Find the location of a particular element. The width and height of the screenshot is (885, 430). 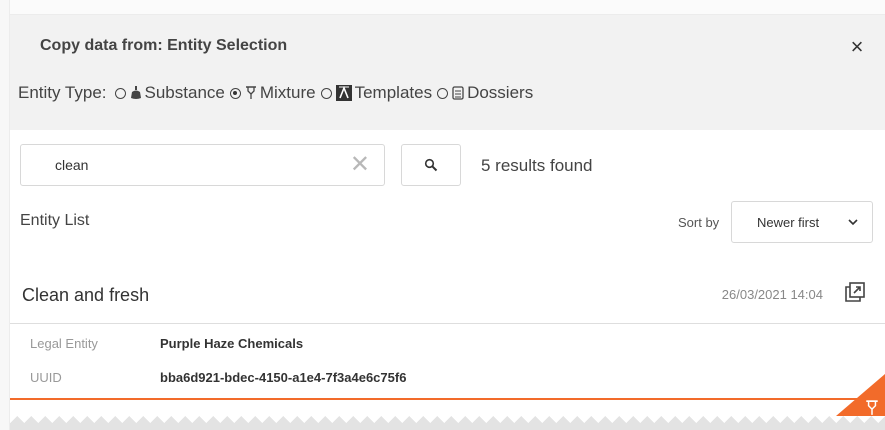

detail-key: Legal Entity is located at coordinates (64, 343).